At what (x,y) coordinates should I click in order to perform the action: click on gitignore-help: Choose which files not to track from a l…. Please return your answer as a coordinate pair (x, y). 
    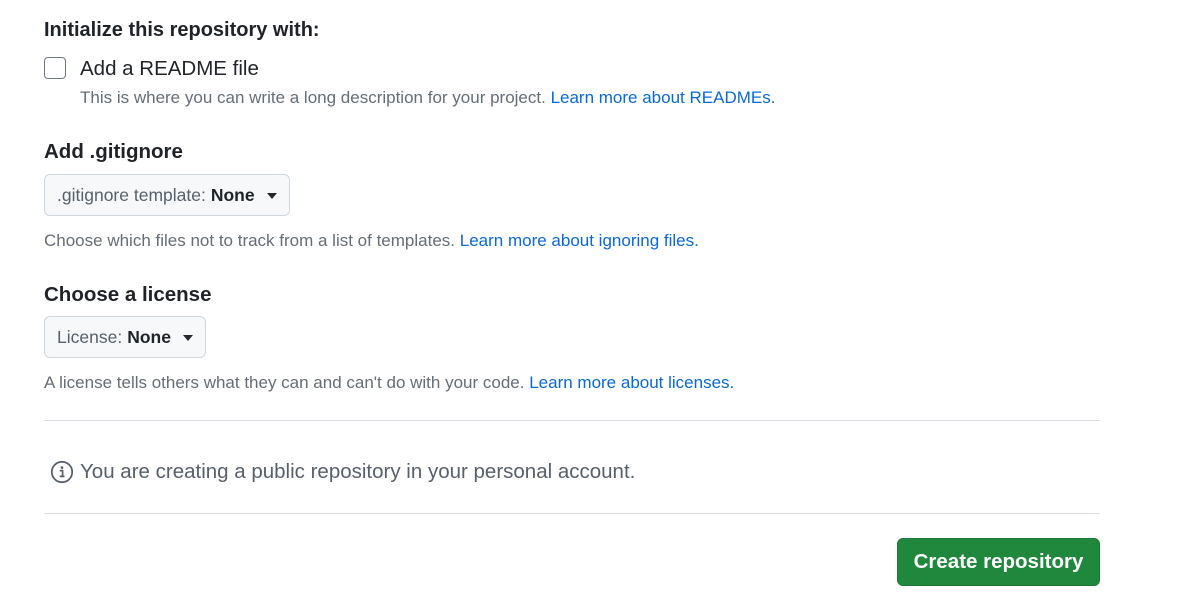
    Looking at the image, I should click on (371, 241).